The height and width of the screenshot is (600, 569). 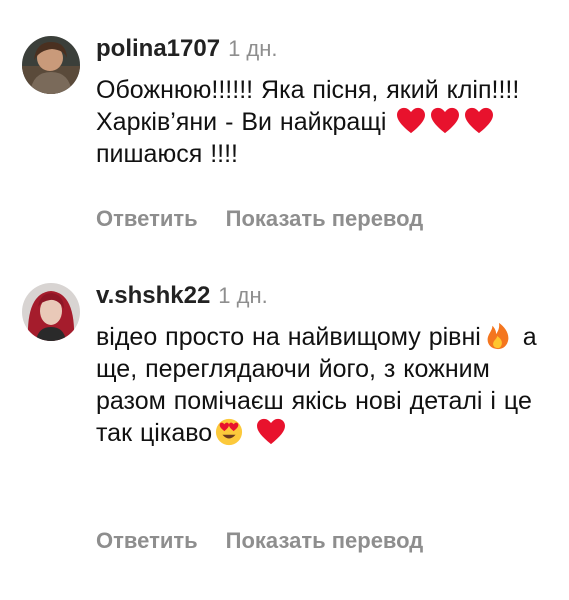 I want to click on username: polina1707, so click(x=158, y=48).